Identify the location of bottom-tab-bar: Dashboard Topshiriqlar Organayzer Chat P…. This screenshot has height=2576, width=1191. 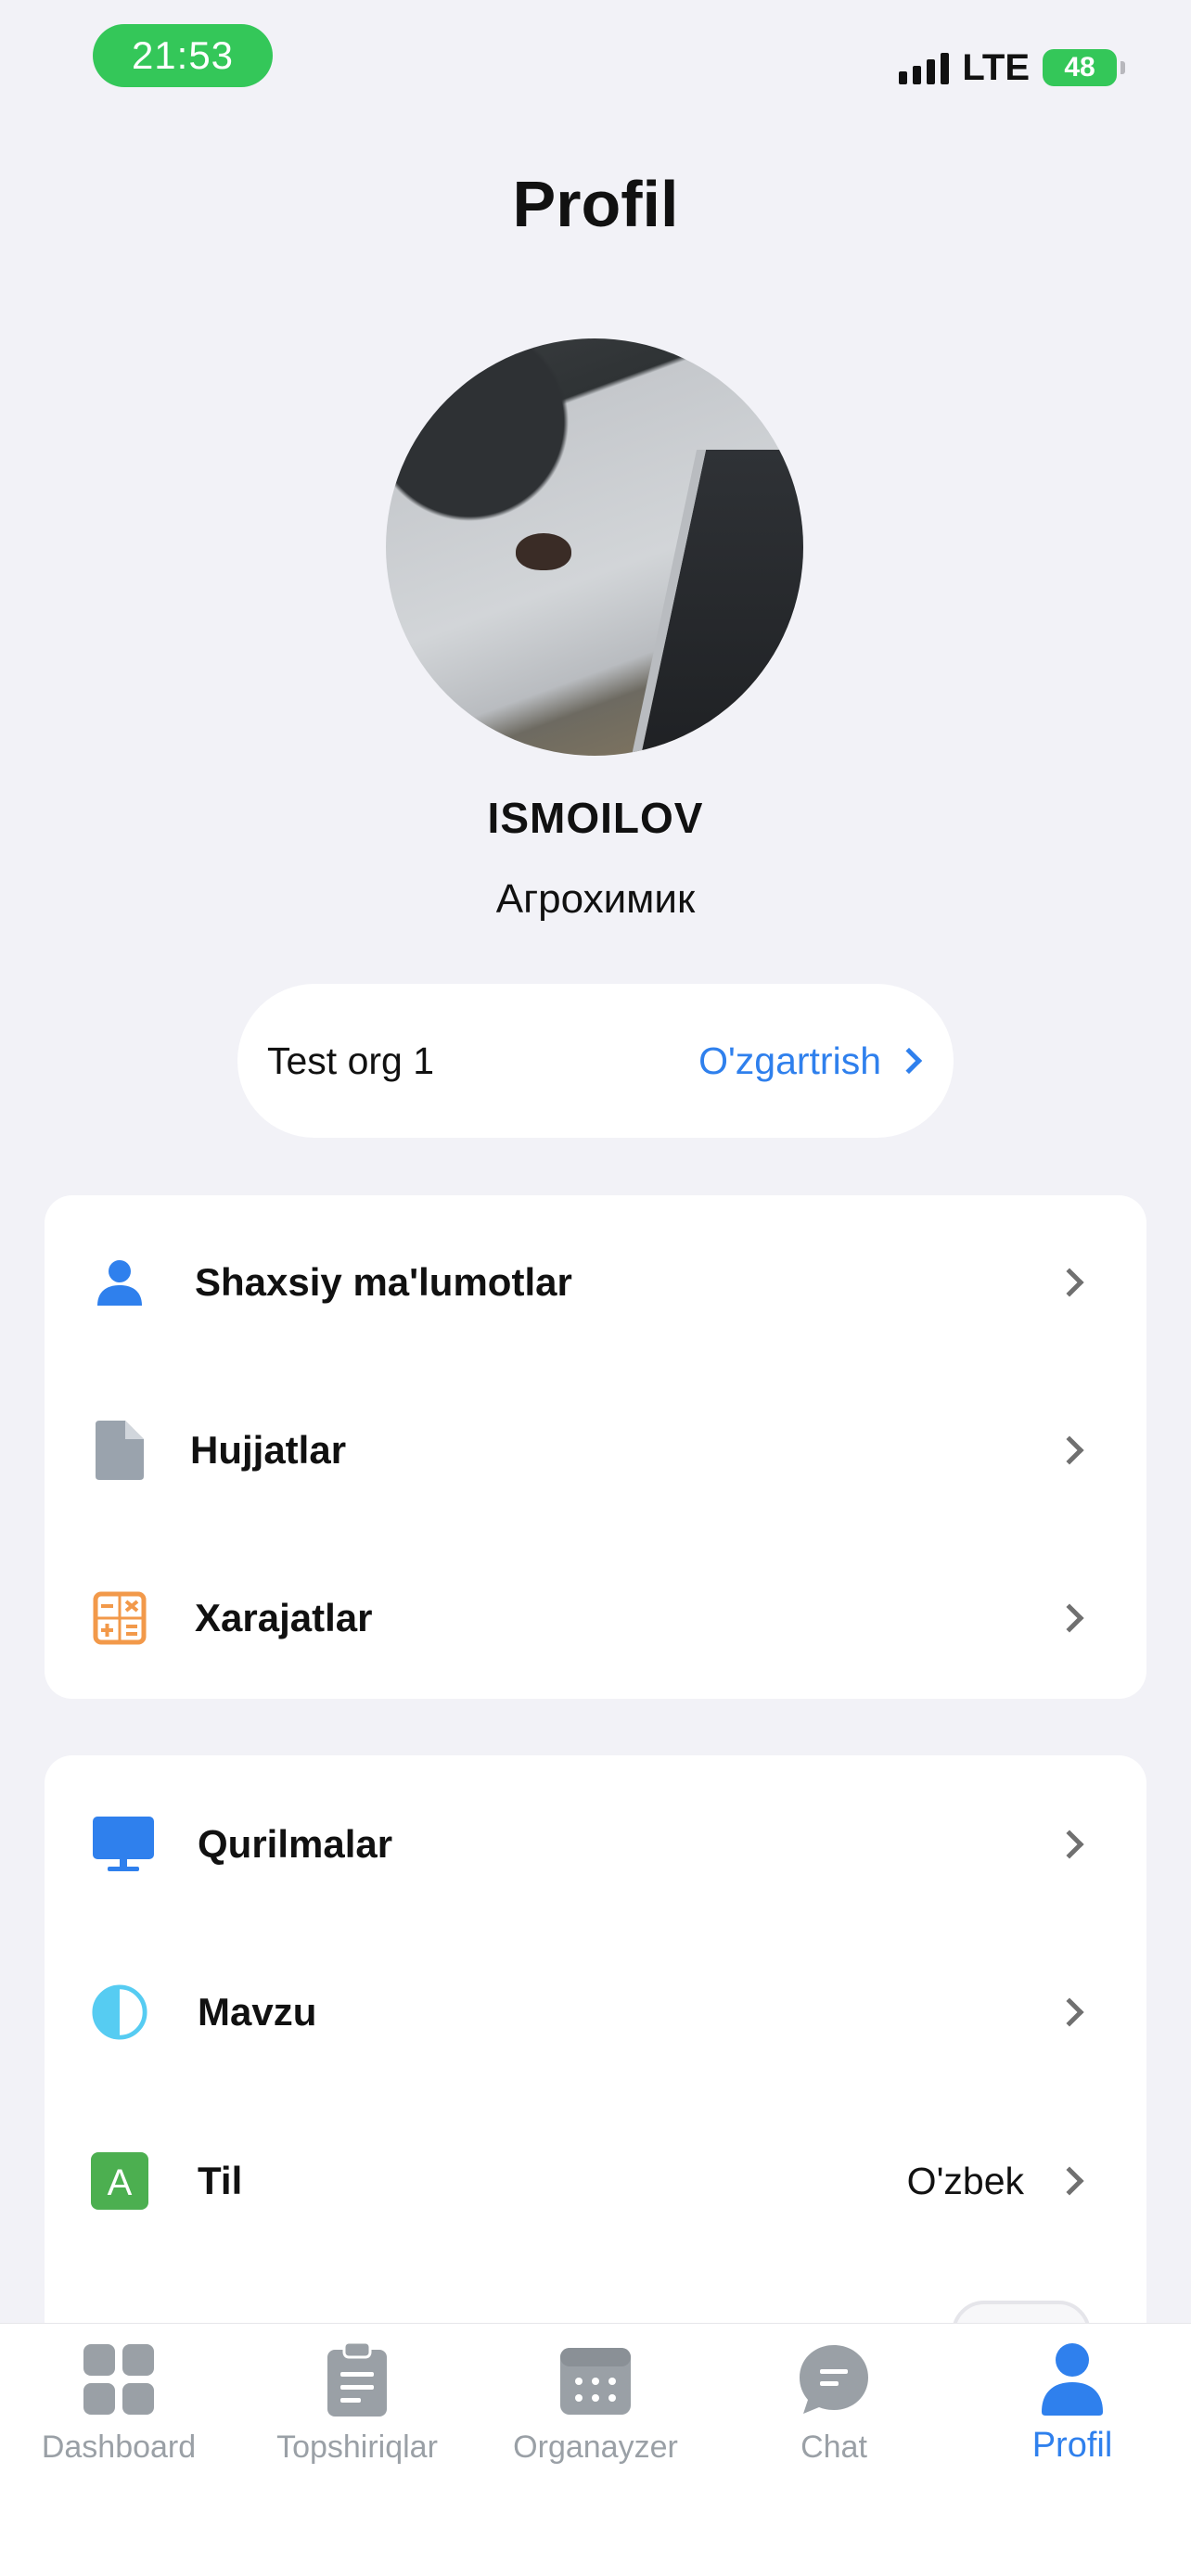
(595, 2449).